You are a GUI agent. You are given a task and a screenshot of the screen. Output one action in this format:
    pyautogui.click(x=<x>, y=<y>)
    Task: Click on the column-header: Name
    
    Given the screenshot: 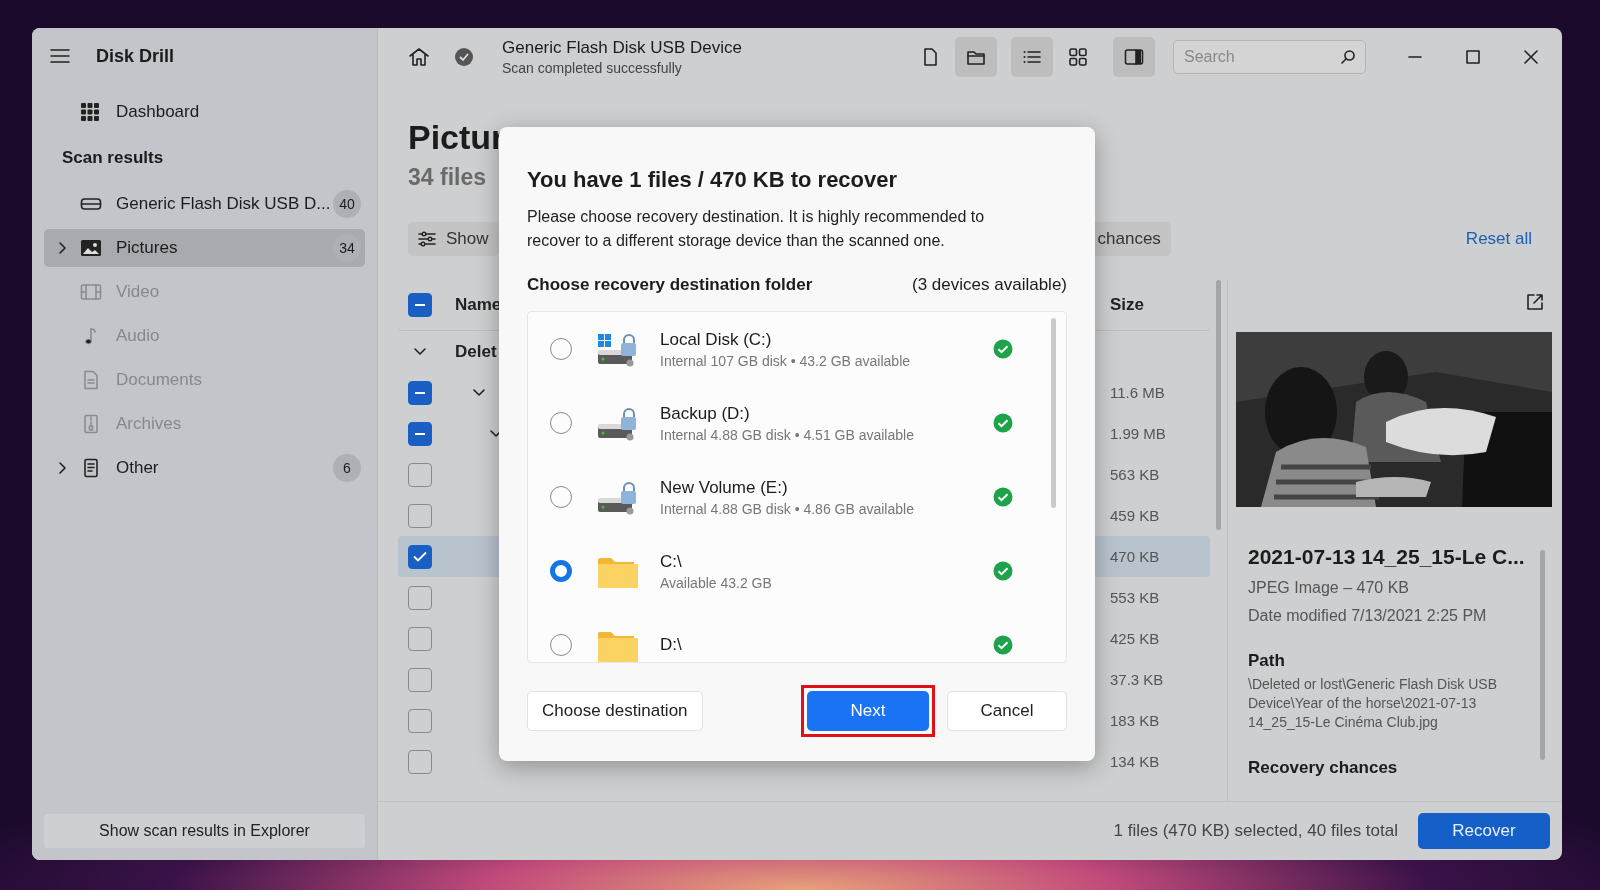 What is the action you would take?
    pyautogui.click(x=479, y=305)
    